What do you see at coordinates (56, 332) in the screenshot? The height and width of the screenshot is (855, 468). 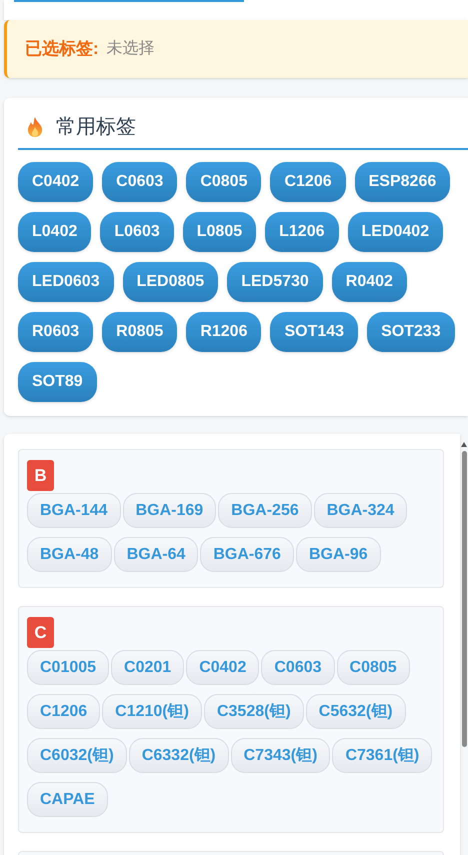 I see `tag-chip: R0603` at bounding box center [56, 332].